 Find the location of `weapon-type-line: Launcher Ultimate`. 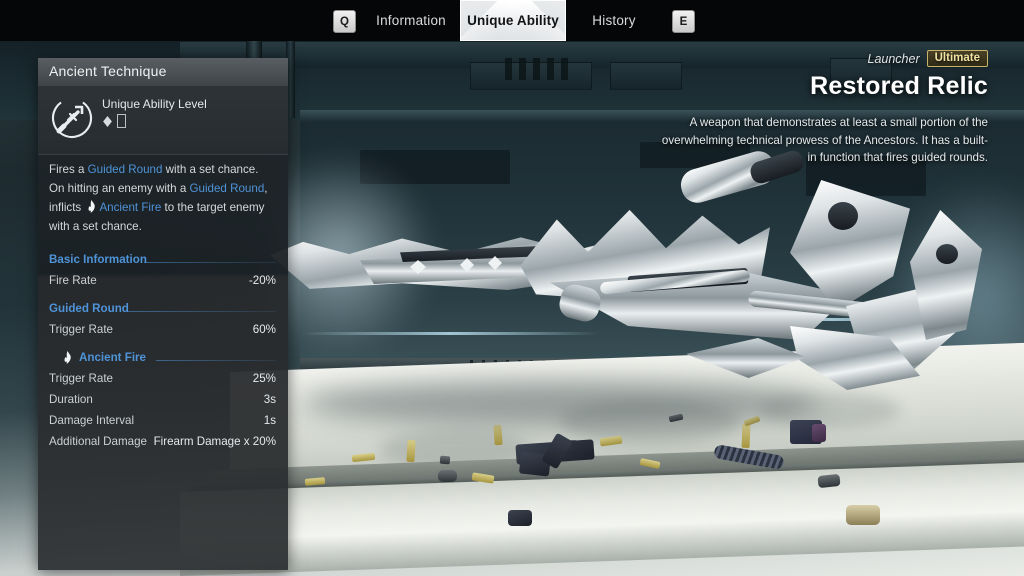

weapon-type-line: Launcher Ultimate is located at coordinates (823, 58).